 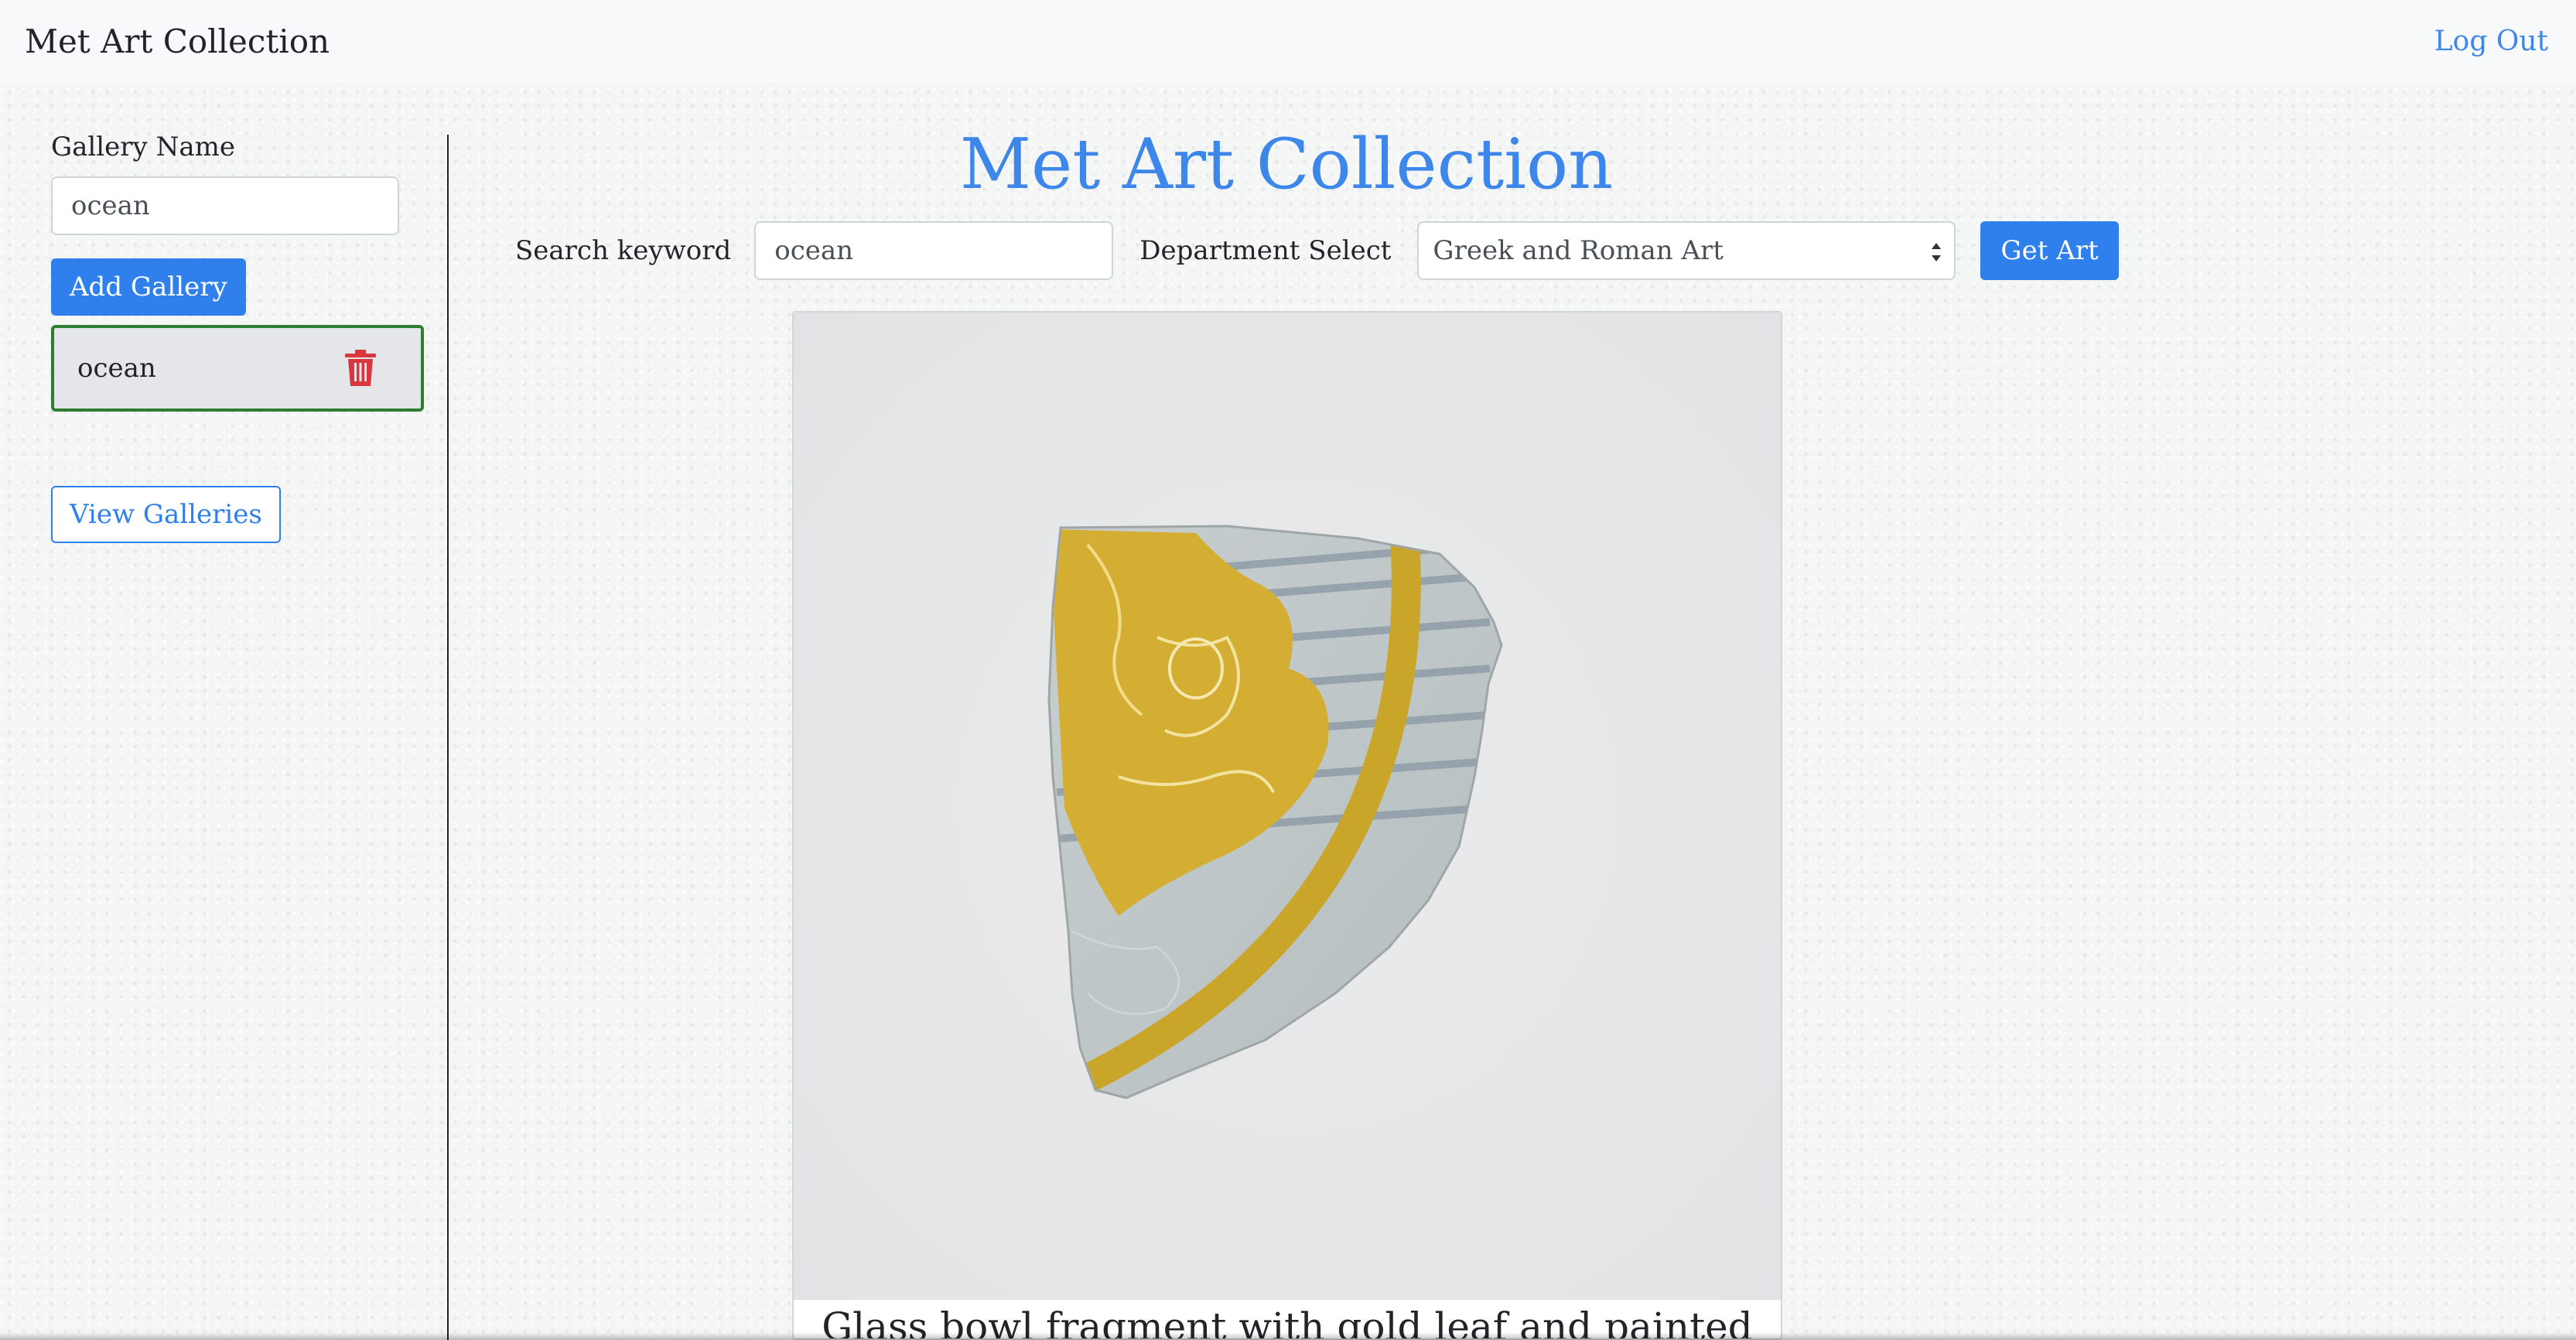 I want to click on department-select: Greek and Roman Art, so click(x=1686, y=250).